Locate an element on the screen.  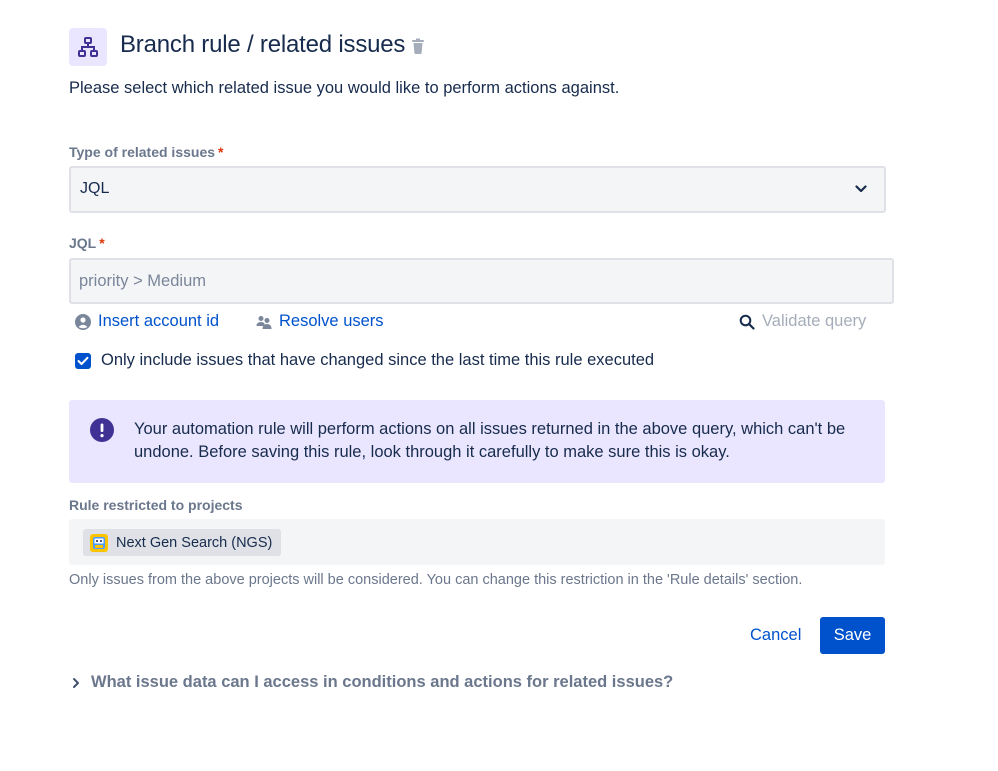
jql-field-label-text: JQL is located at coordinates (83, 243).